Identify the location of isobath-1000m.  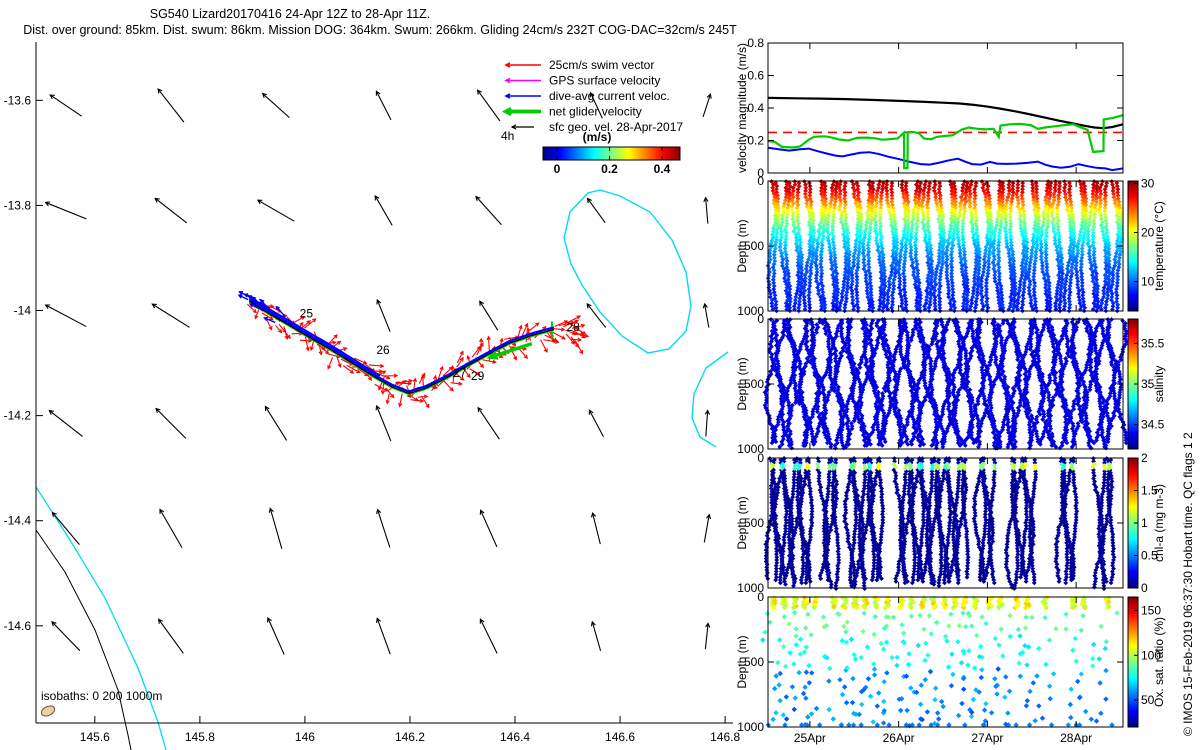
(101, 618).